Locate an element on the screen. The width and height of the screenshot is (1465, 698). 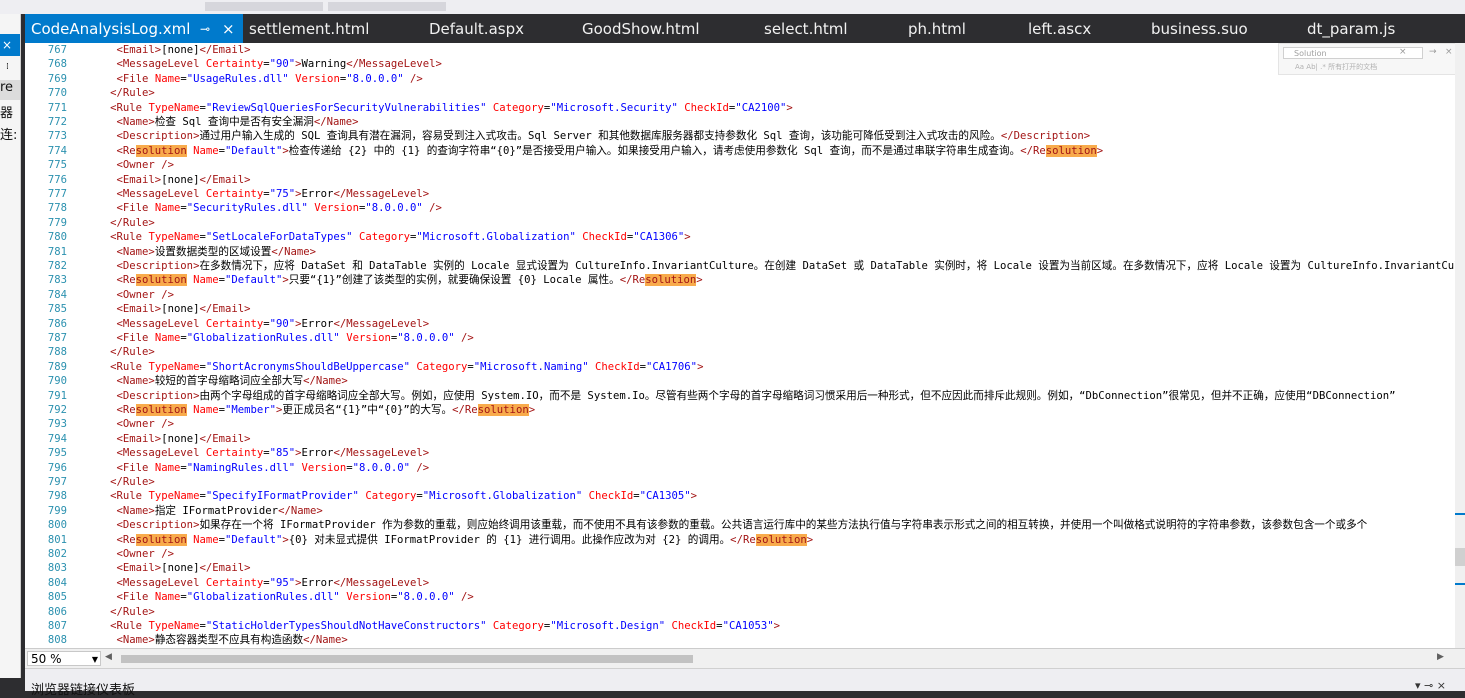
line-number: 800 is located at coordinates (57, 525).